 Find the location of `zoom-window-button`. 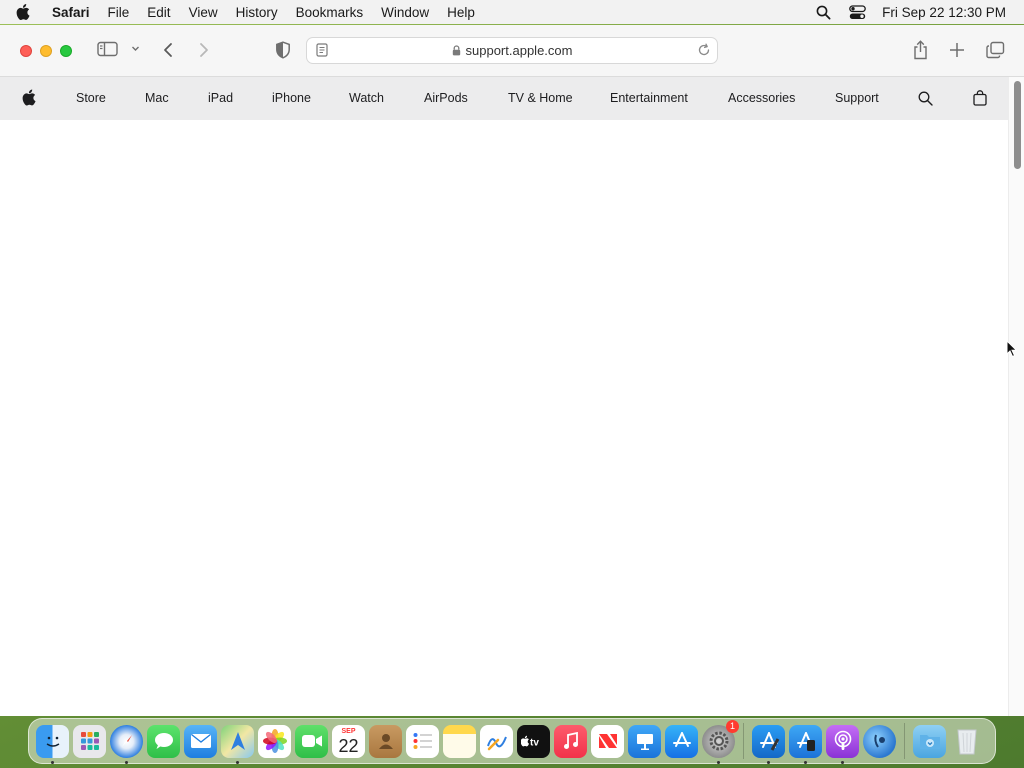

zoom-window-button is located at coordinates (66, 51).